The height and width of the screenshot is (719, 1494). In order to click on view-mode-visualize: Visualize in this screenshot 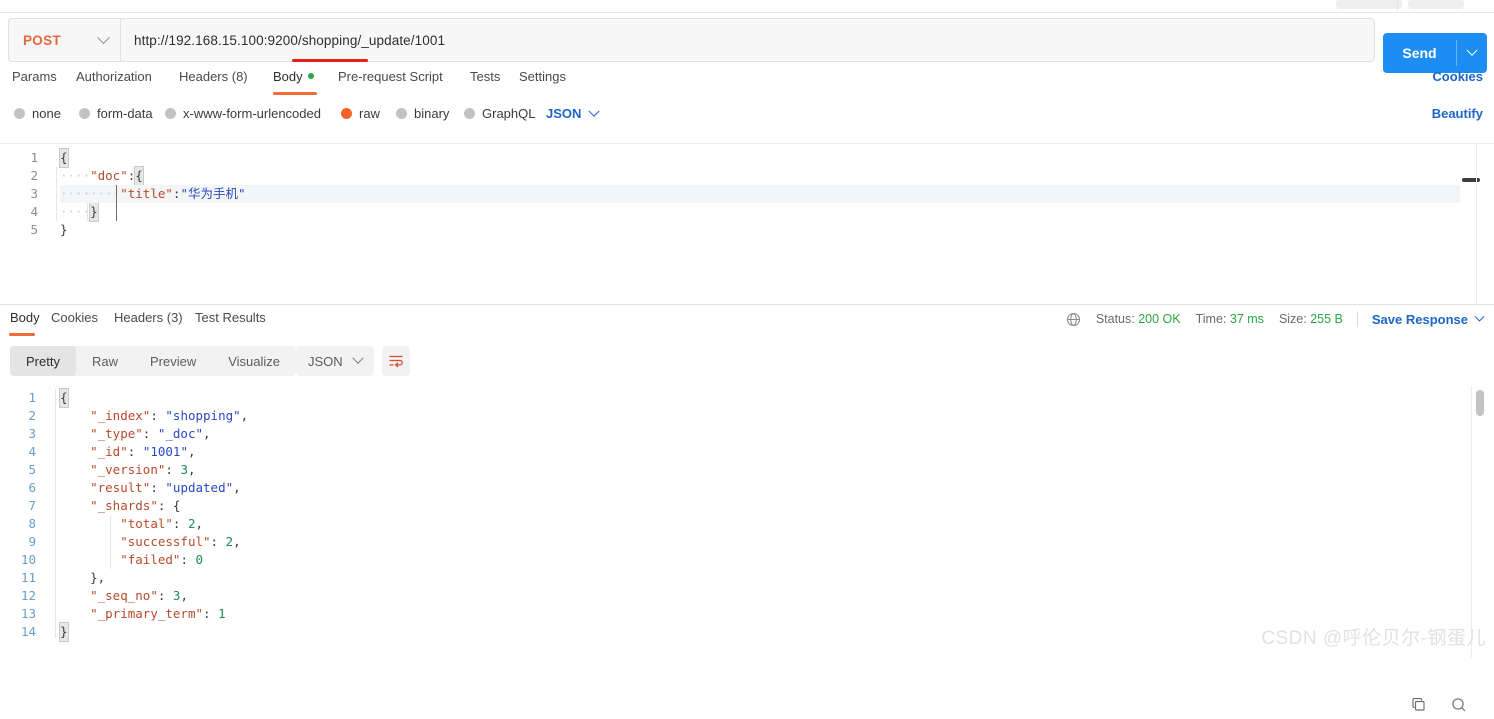, I will do `click(254, 361)`.